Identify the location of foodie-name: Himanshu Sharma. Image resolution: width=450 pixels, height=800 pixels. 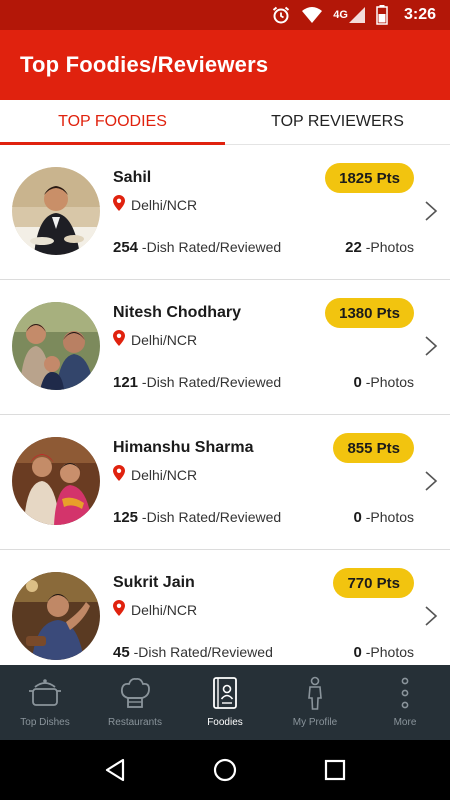
(183, 447).